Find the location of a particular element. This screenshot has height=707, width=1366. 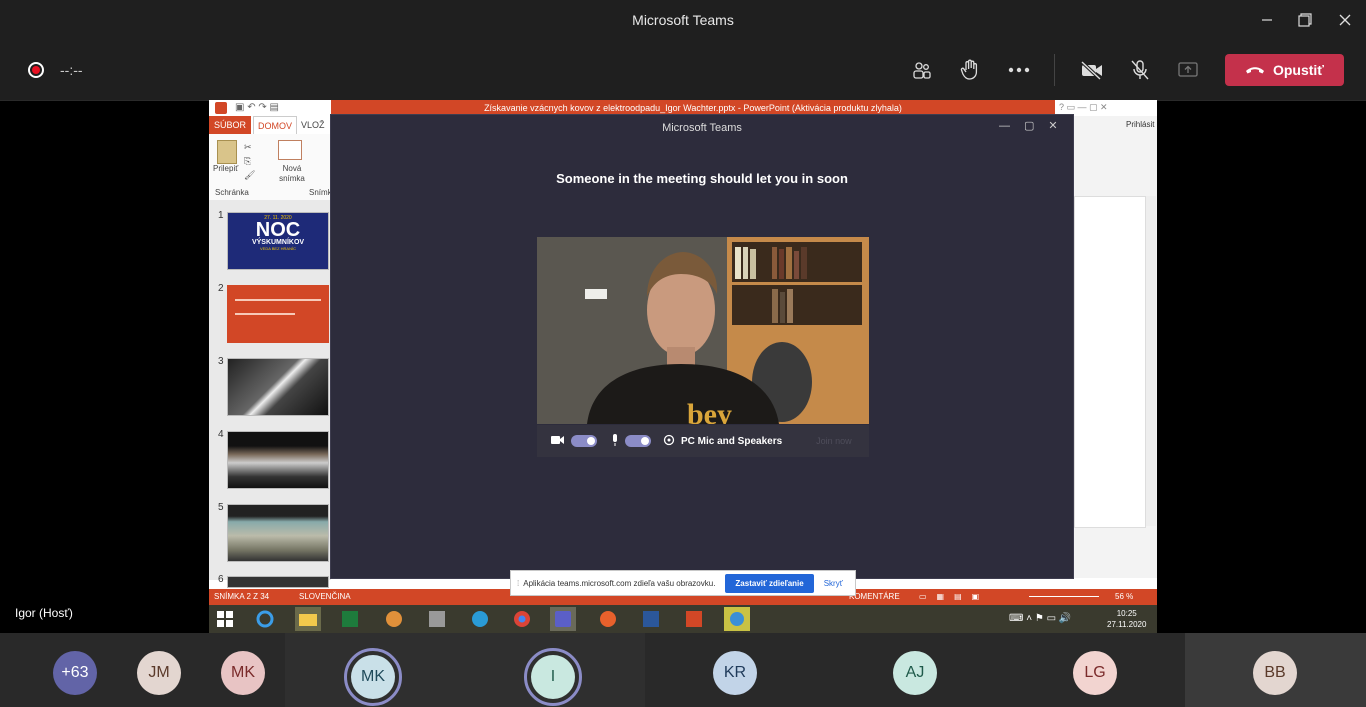

taskbar-clock: 10:25 27.11.2020 is located at coordinates (1126, 619).